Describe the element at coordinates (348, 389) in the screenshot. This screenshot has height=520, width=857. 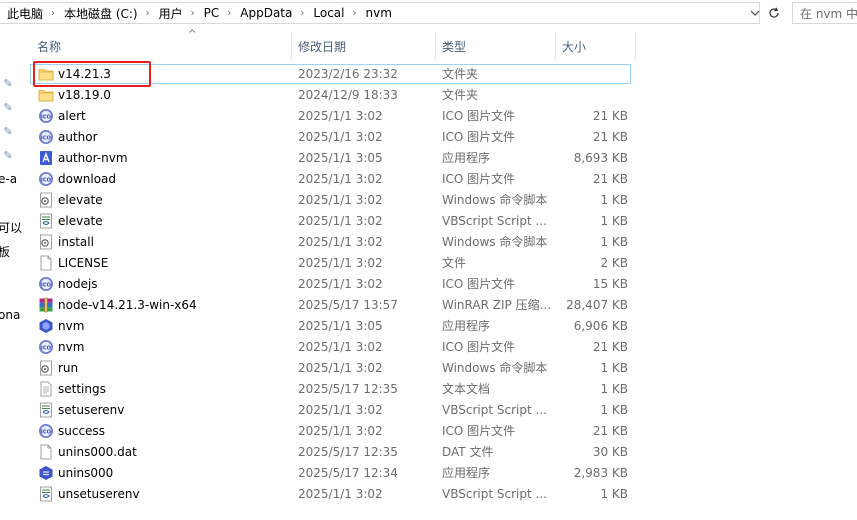
I see `file-modified-date: 2025/5/17 12:35` at that location.